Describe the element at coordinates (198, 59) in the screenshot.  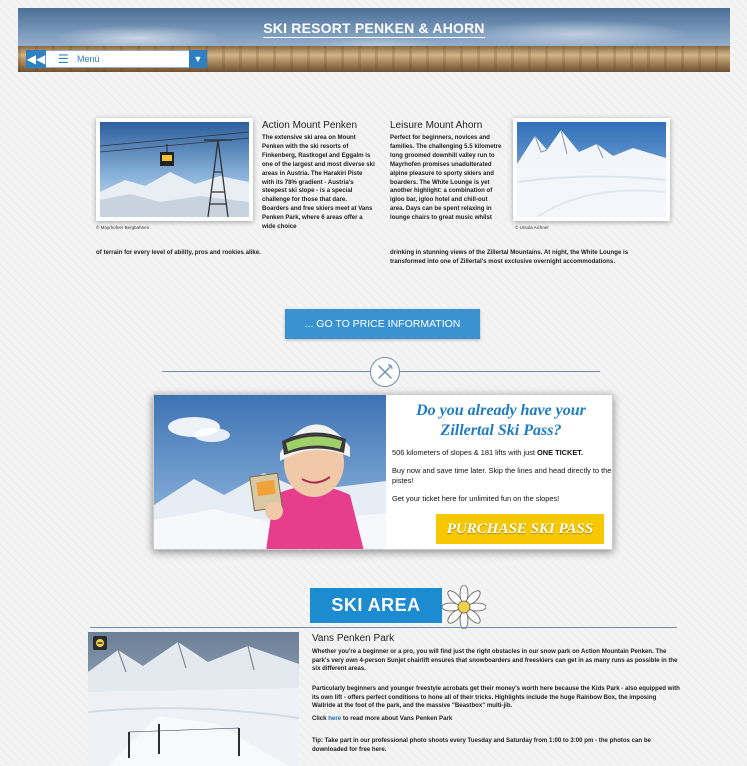
I see `chevron-down-icon: ▼` at that location.